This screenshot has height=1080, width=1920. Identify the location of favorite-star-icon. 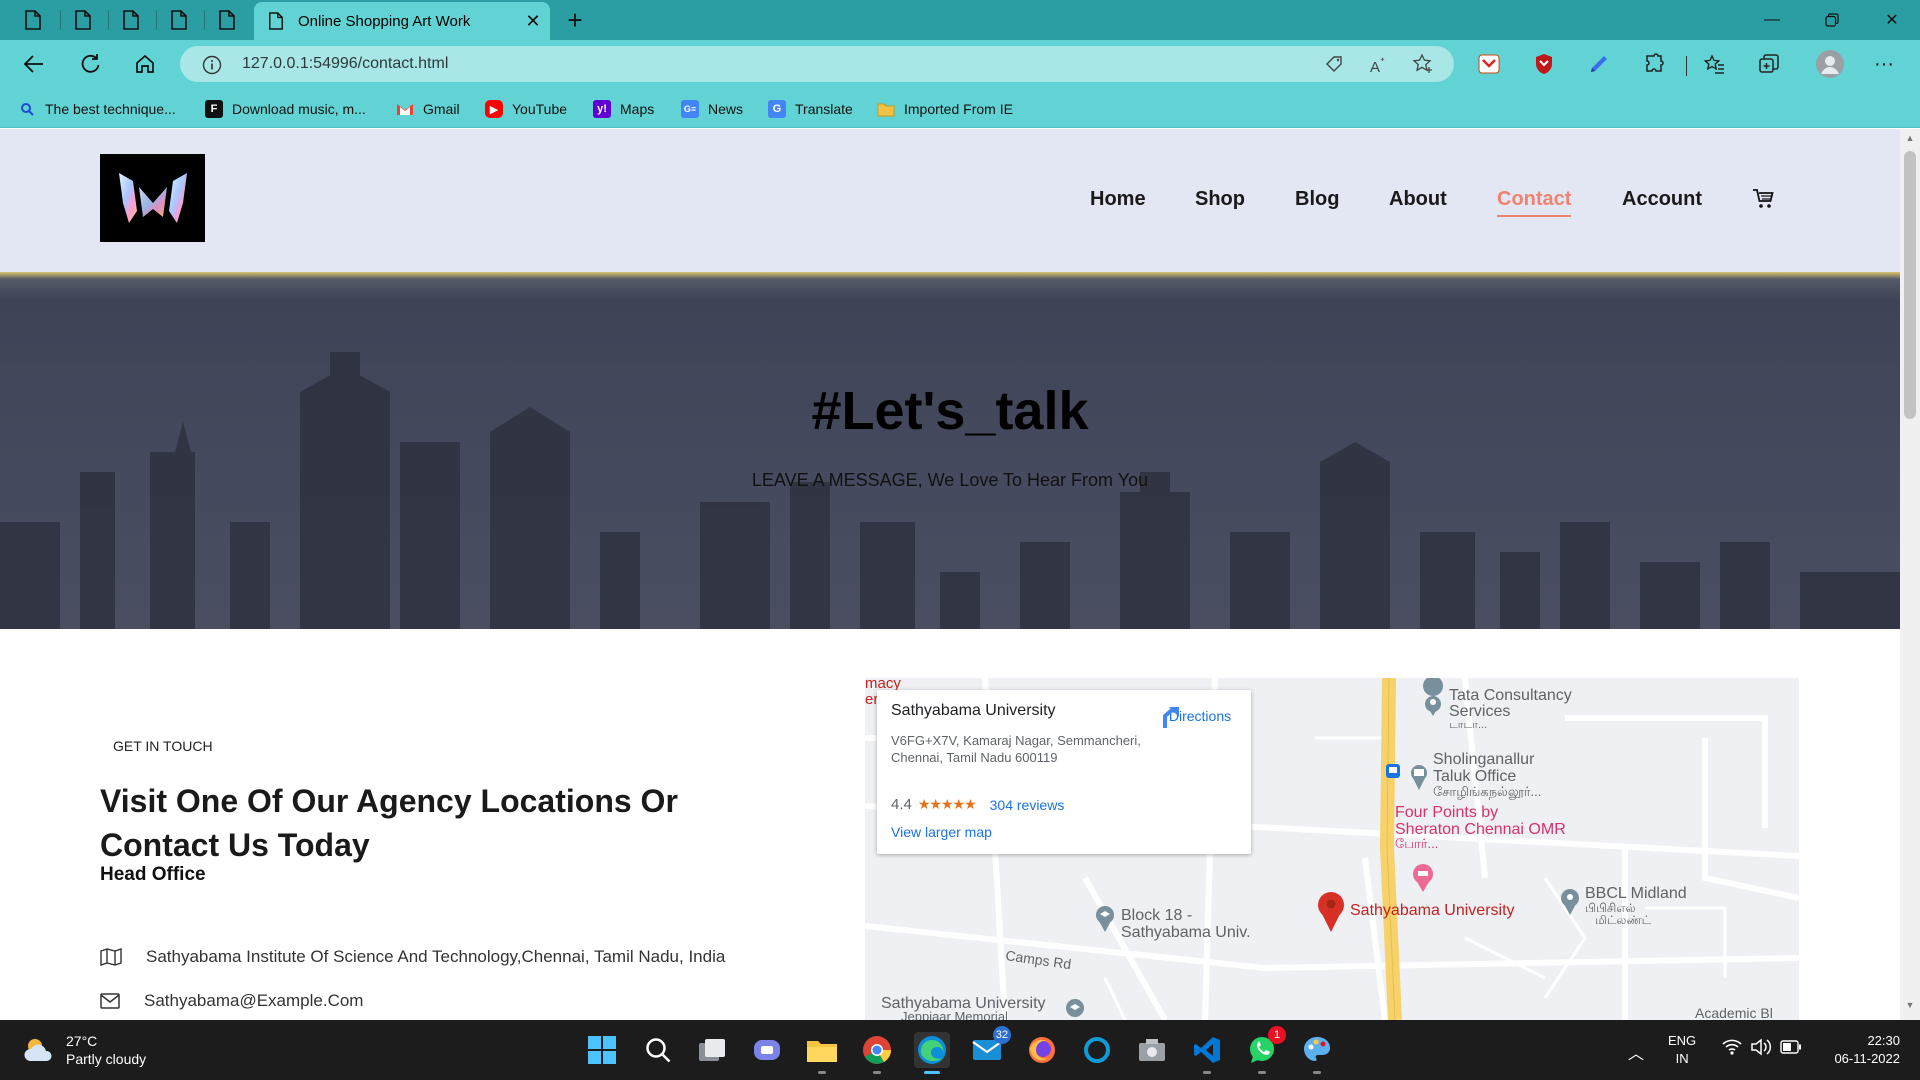
(1423, 64).